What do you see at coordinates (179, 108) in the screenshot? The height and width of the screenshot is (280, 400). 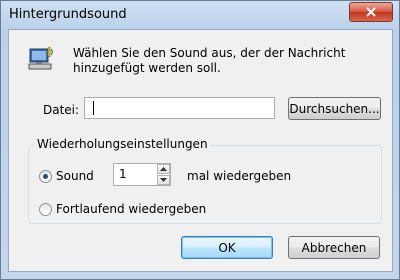 I see `file-path-input` at bounding box center [179, 108].